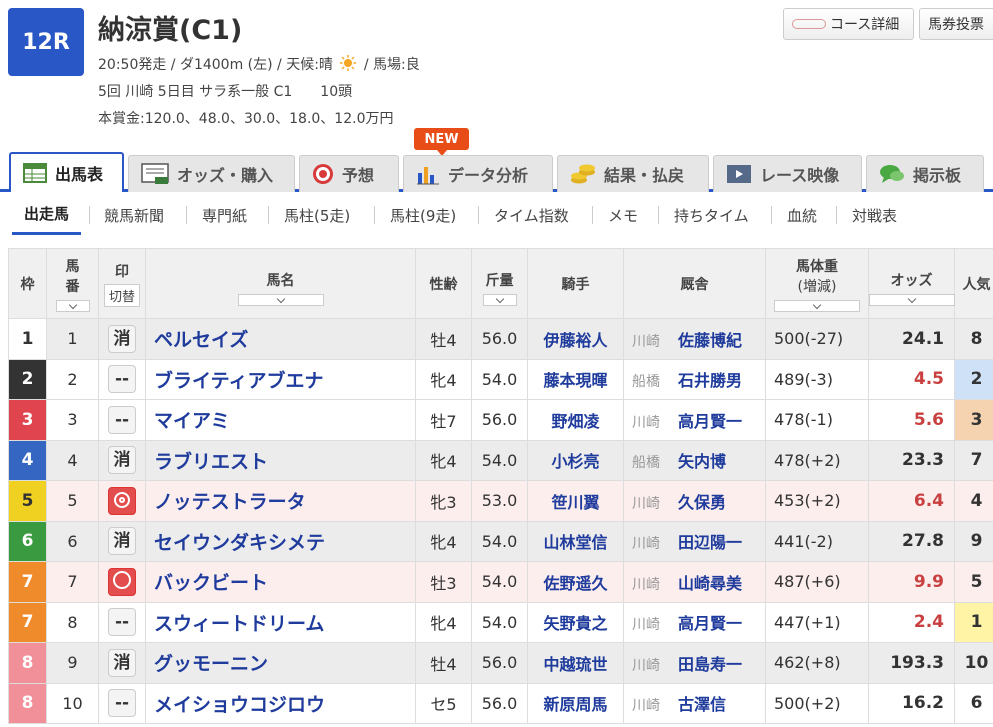 The width and height of the screenshot is (993, 727). I want to click on tab-results: 結果・払戻, so click(633, 173).